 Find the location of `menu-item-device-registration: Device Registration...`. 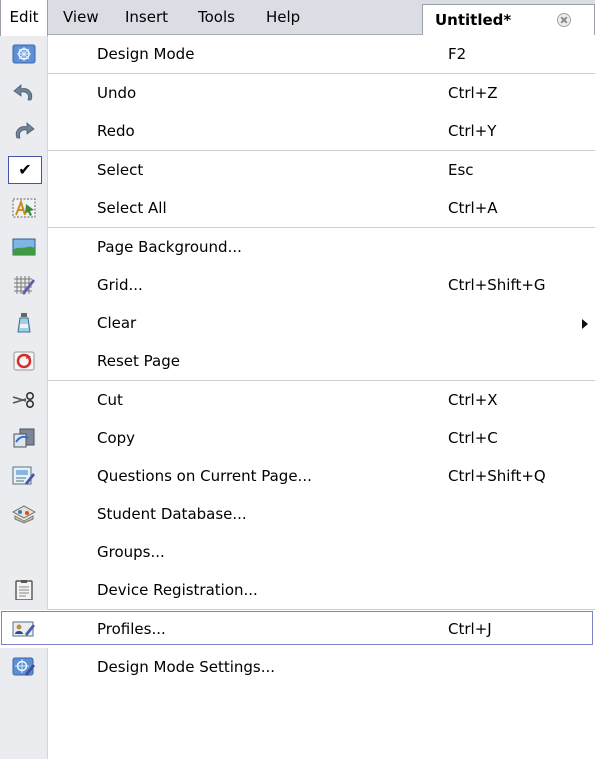

menu-item-device-registration: Device Registration... is located at coordinates (297, 590).